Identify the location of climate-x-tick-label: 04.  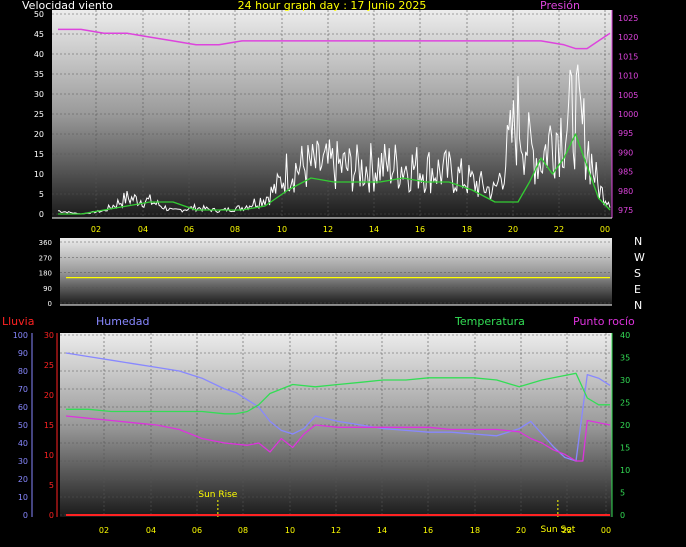
(151, 530).